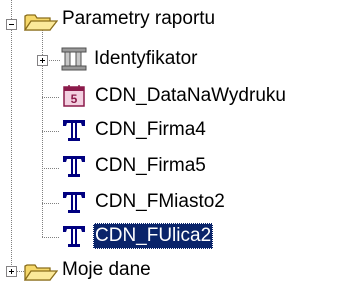 The width and height of the screenshot is (356, 286). Describe the element at coordinates (41, 272) in the screenshot. I see `folder-icon` at that location.